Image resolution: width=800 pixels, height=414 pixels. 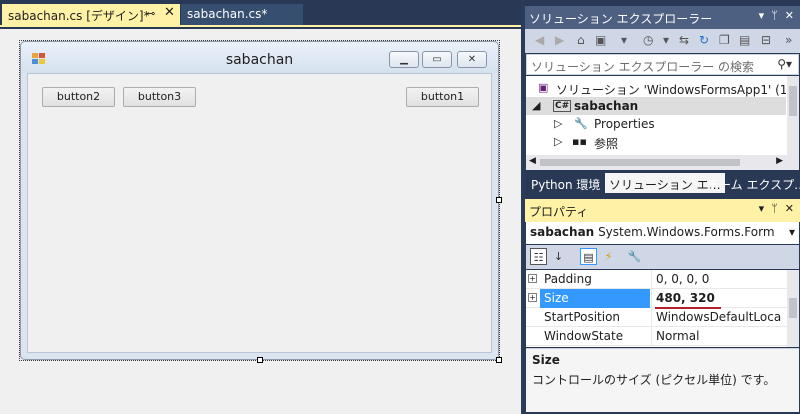 I want to click on object-selector: sabachan System.Windows.Forms.Form ▾, so click(x=662, y=233).